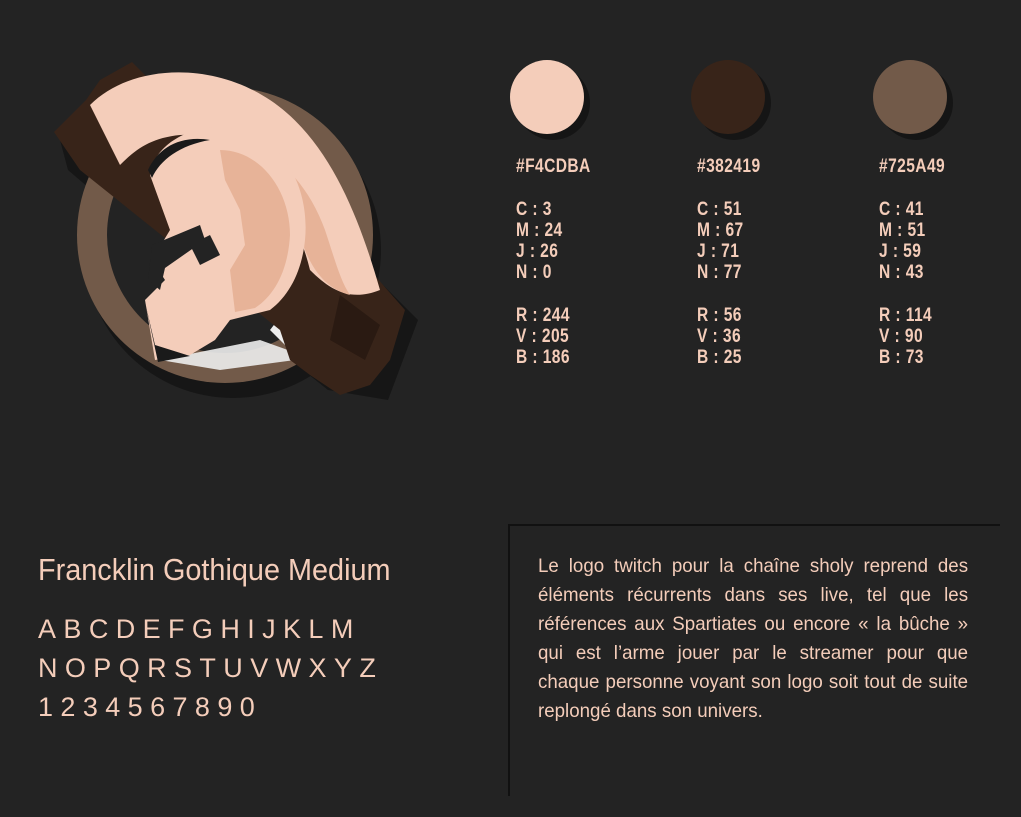 The width and height of the screenshot is (1021, 817). What do you see at coordinates (543, 315) in the screenshot?
I see `rgb-r: R : 244` at bounding box center [543, 315].